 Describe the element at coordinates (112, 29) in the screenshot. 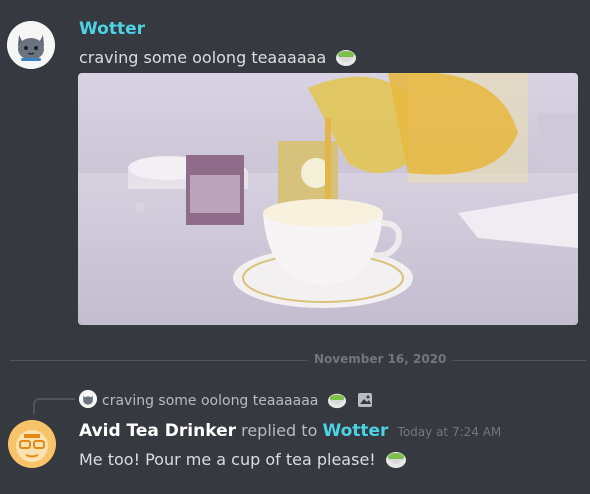

I see `message1-author: Wotter` at that location.